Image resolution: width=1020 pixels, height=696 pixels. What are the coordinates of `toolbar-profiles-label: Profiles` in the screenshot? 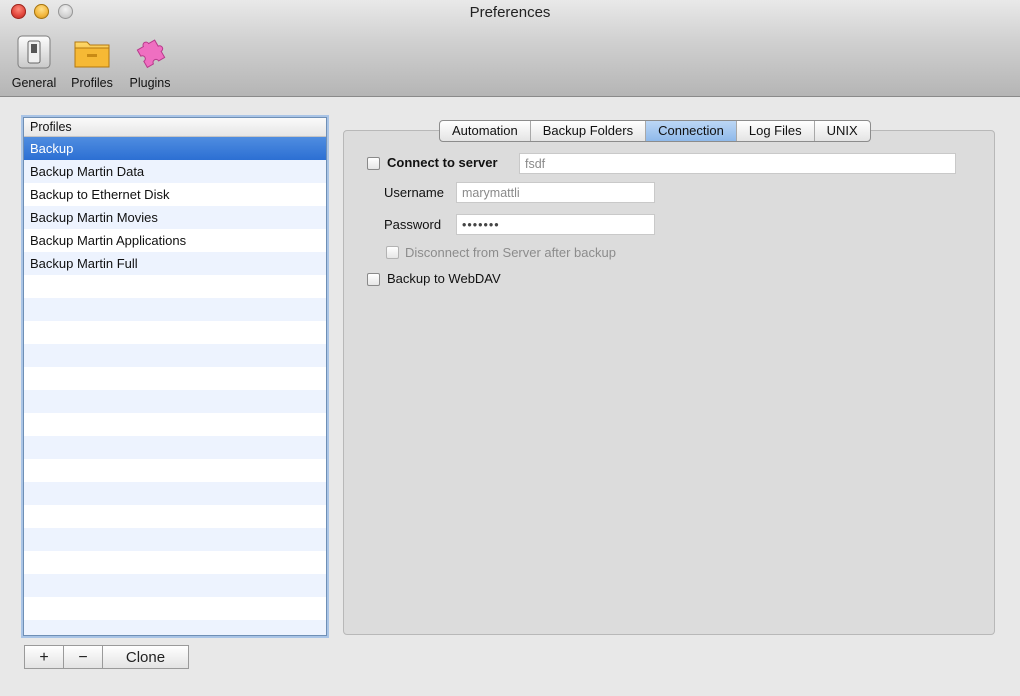 It's located at (92, 83).